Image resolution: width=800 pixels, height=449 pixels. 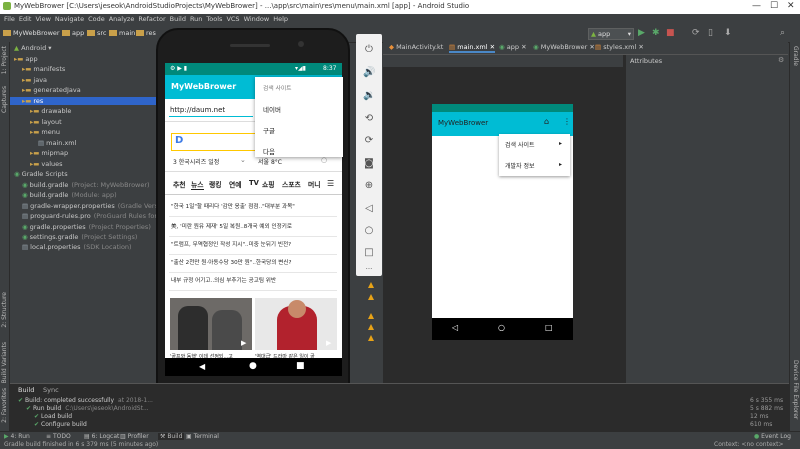 What do you see at coordinates (296, 324) in the screenshot?
I see `news-photo-2: ▶` at bounding box center [296, 324].